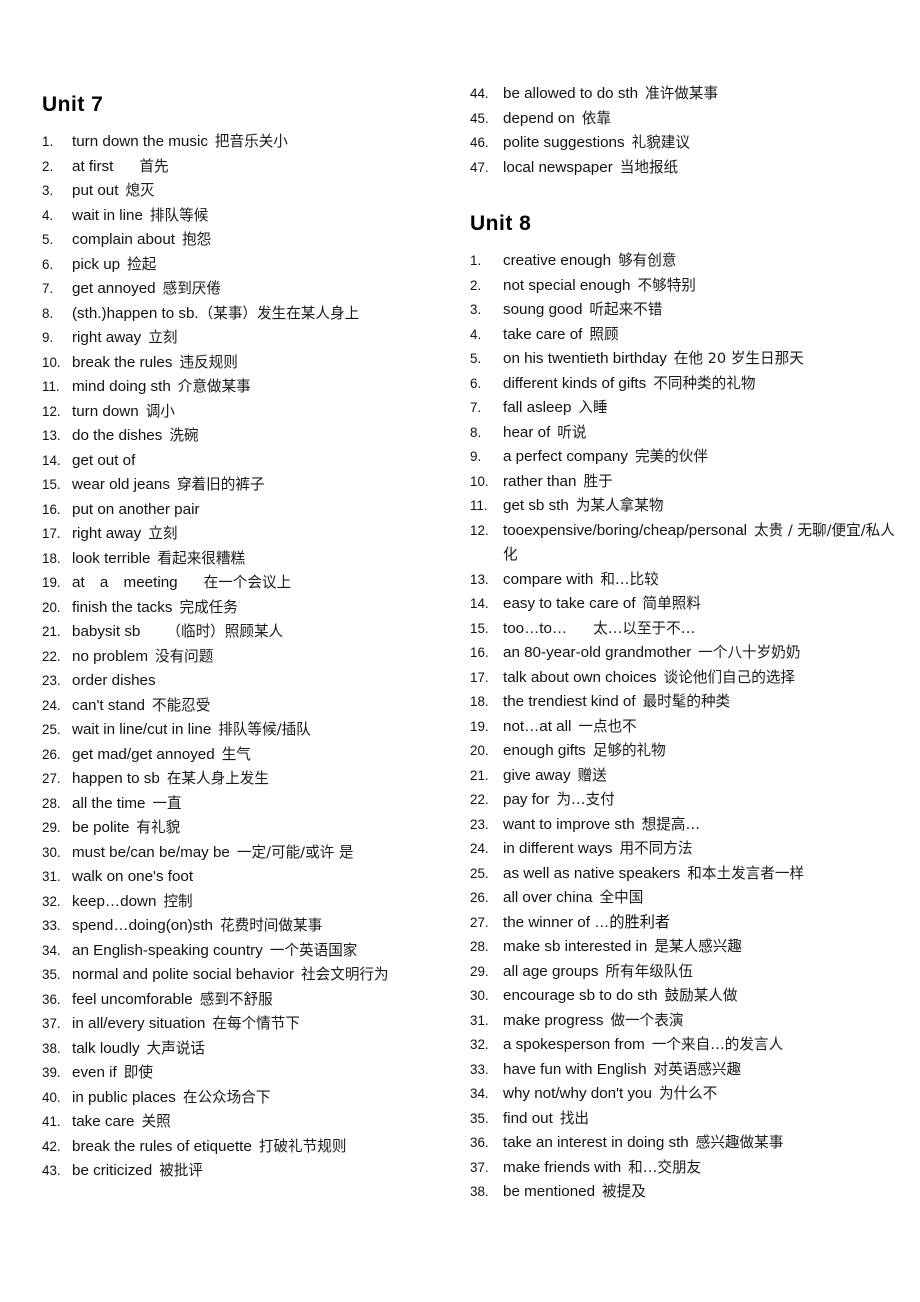 The height and width of the screenshot is (1302, 920). What do you see at coordinates (682, 261) in the screenshot?
I see `vocab-entry: 1. creative enough 够有创意` at bounding box center [682, 261].